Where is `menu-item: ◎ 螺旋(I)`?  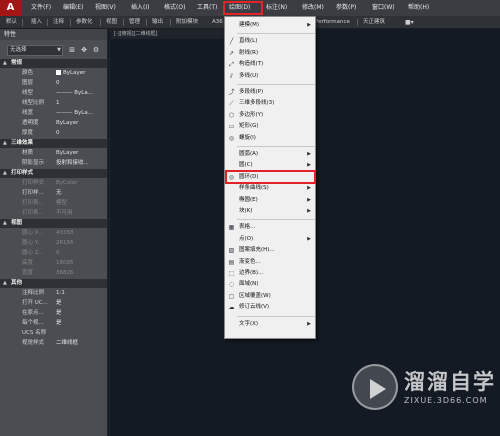 menu-item: ◎ 螺旋(I) is located at coordinates (270, 138).